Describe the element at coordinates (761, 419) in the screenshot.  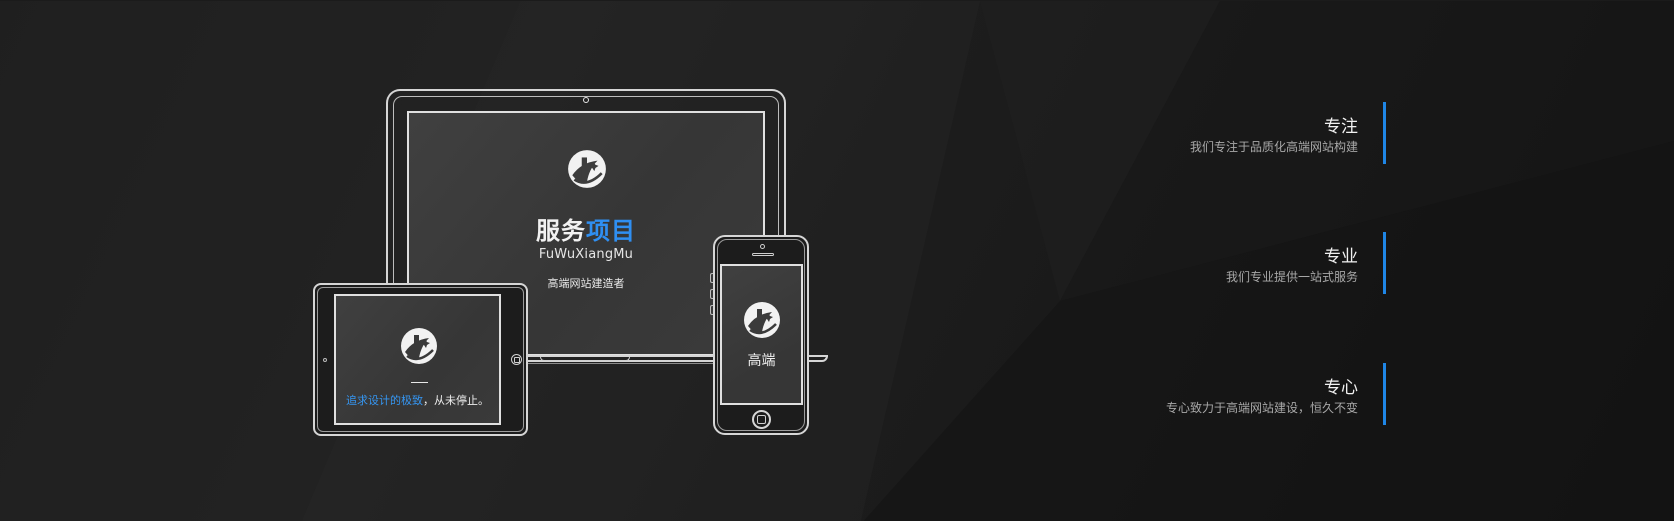
I see `phone-home-button-icon` at that location.